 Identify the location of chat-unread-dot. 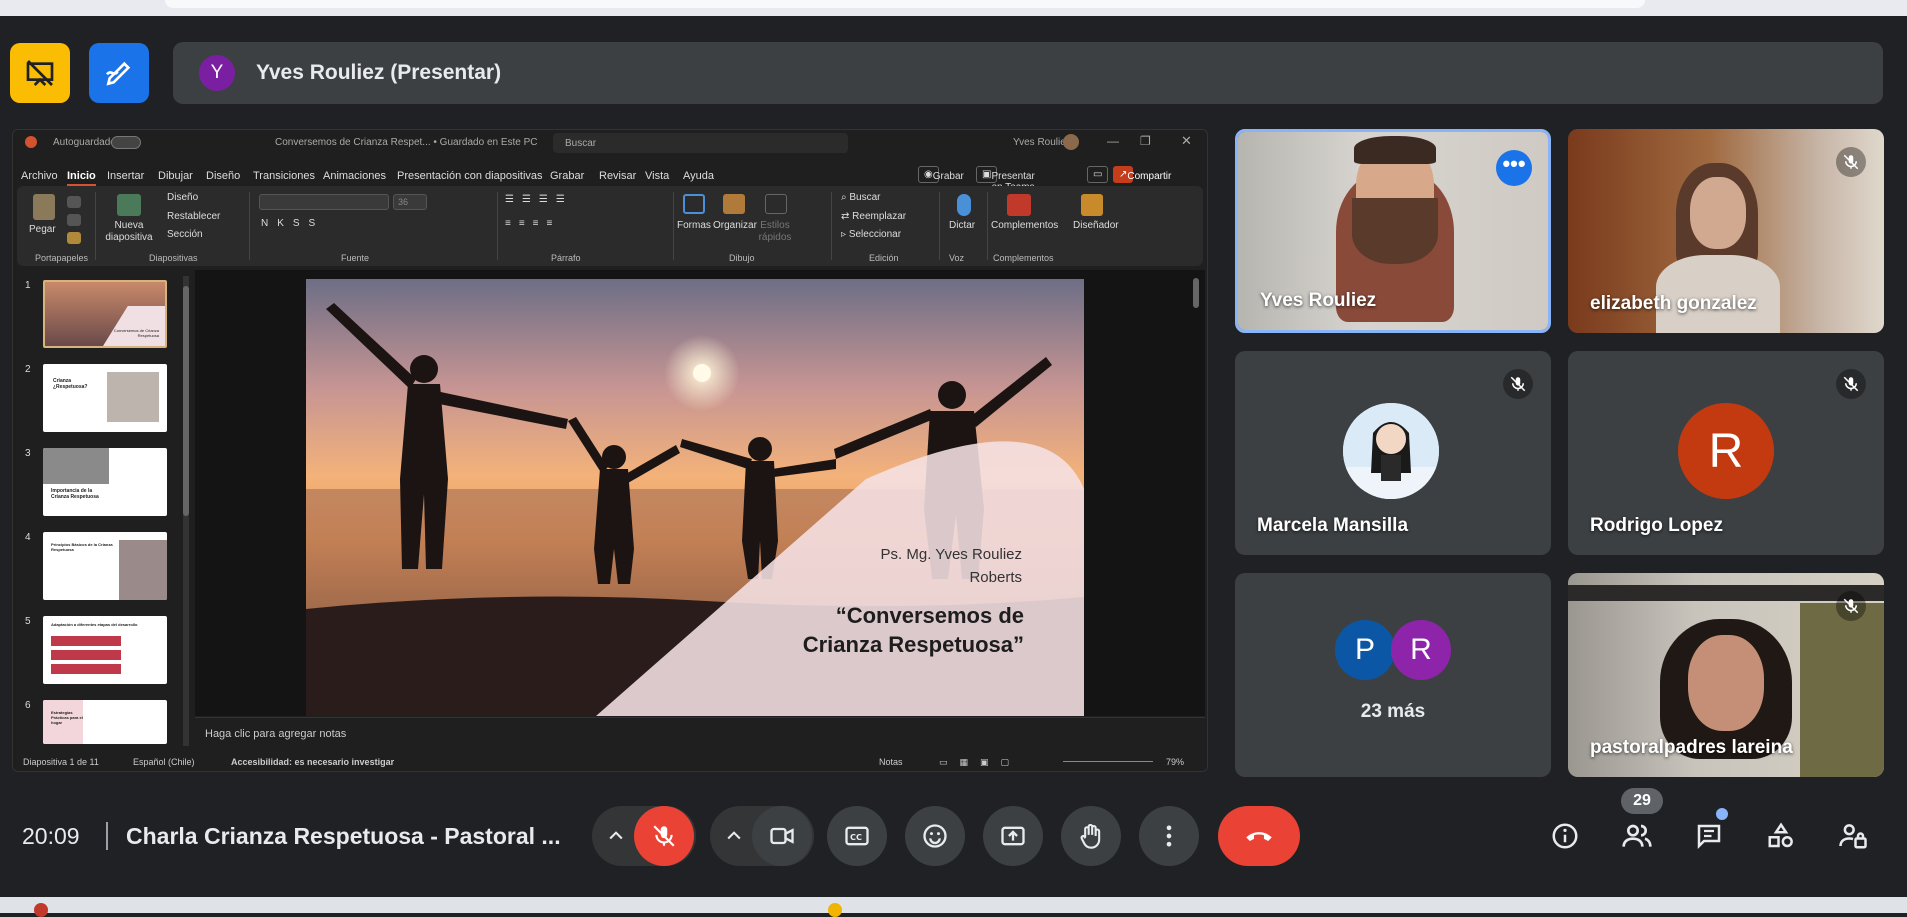
(1722, 814).